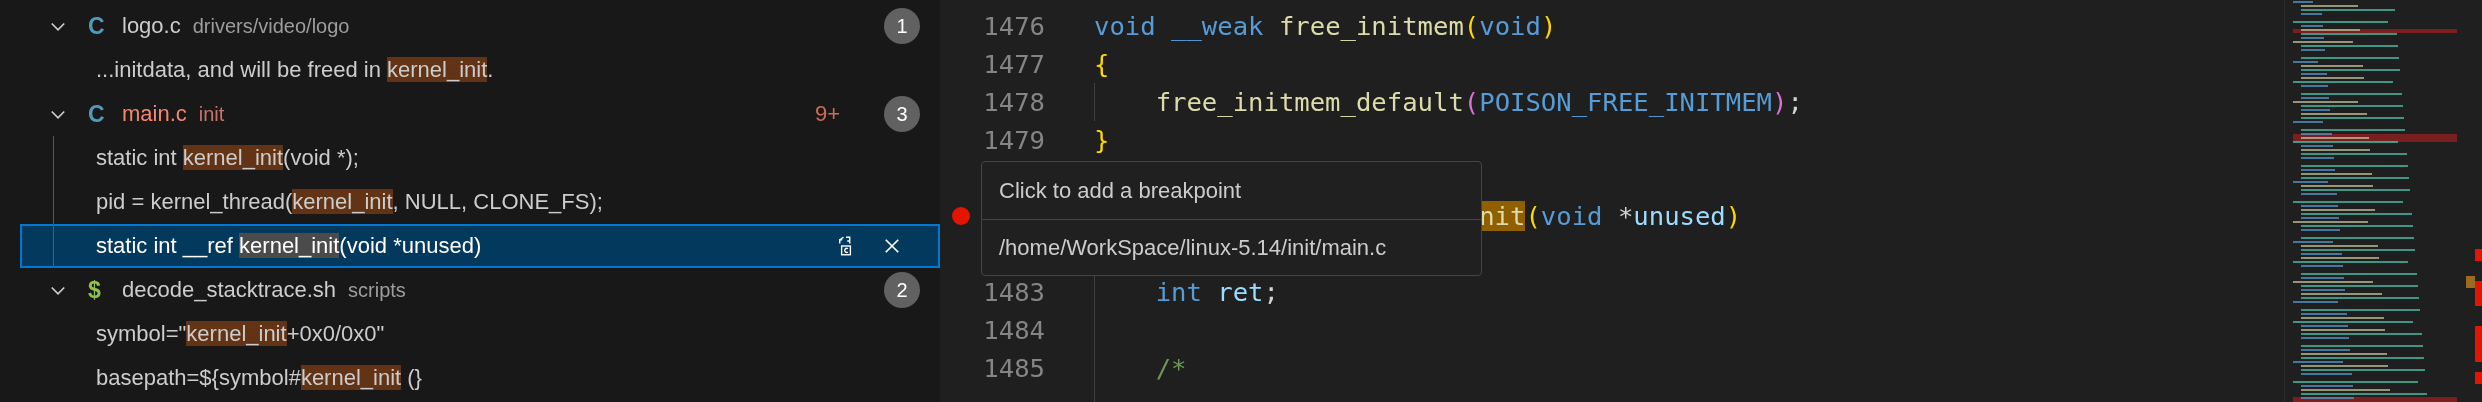 Image resolution: width=2482 pixels, height=402 pixels. What do you see at coordinates (211, 114) in the screenshot?
I see `file-path: init` at bounding box center [211, 114].